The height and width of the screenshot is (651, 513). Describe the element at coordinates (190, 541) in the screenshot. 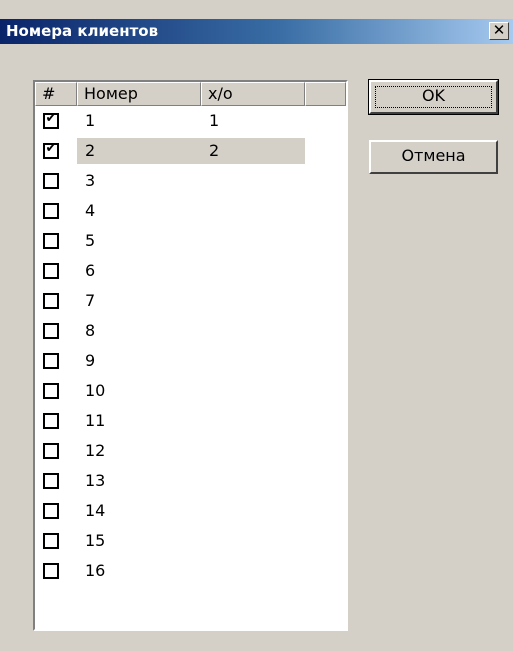

I see `table-row: 15` at that location.